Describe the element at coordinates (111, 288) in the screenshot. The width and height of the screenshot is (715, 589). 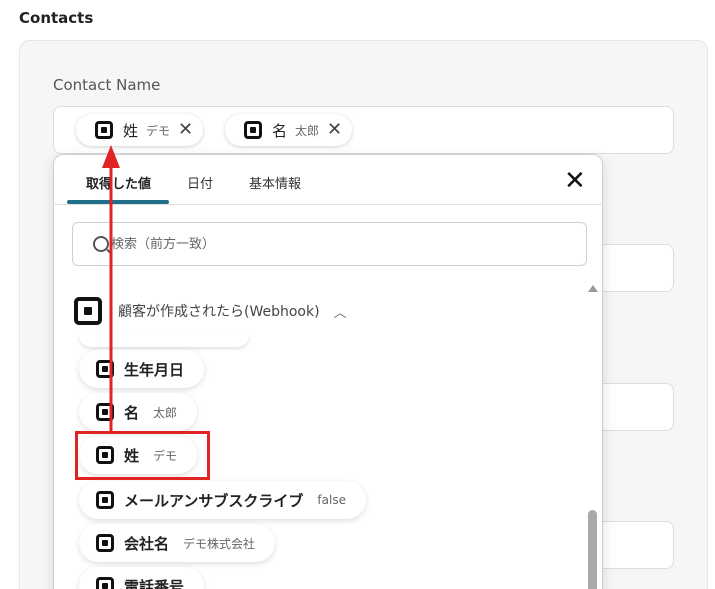
I see `annotation-arrow` at that location.